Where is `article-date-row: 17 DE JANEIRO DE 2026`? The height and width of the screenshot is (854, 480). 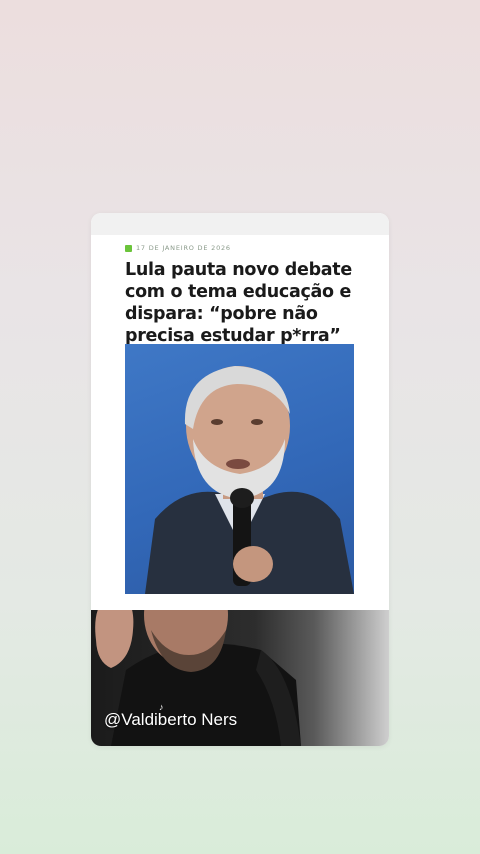 article-date-row: 17 DE JANEIRO DE 2026 is located at coordinates (178, 248).